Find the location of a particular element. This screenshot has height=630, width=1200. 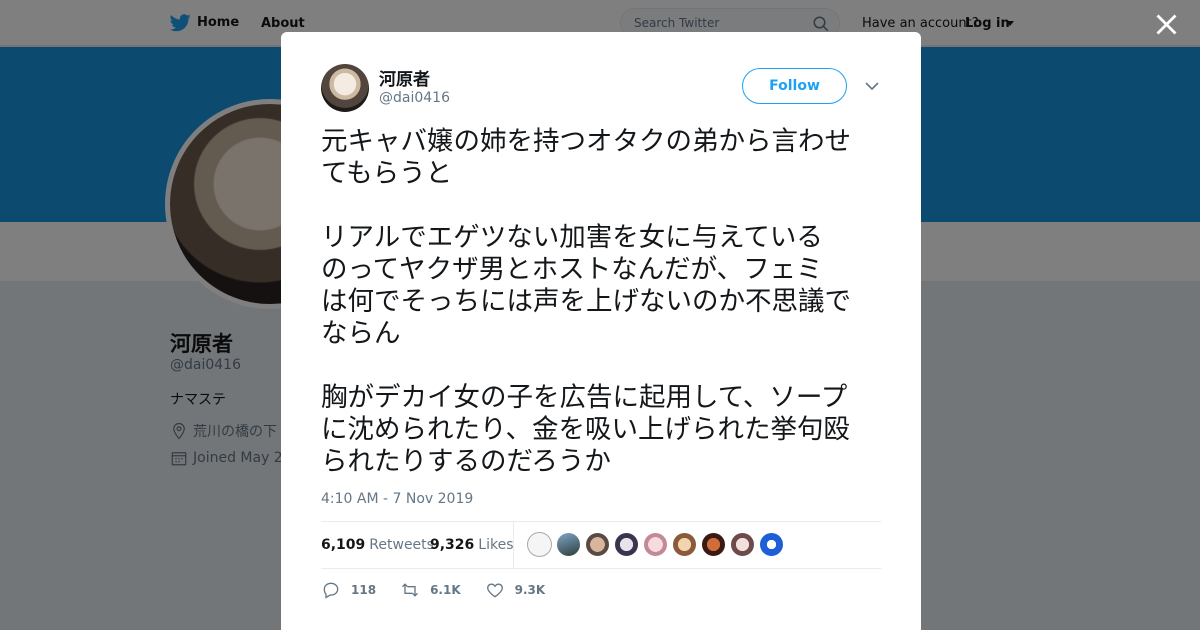

retweet-button: 6.1K is located at coordinates (430, 590).